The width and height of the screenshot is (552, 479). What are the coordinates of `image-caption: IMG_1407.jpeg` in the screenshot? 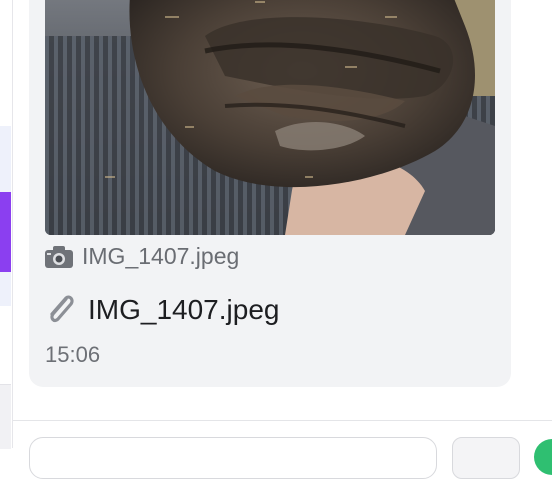 It's located at (141, 256).